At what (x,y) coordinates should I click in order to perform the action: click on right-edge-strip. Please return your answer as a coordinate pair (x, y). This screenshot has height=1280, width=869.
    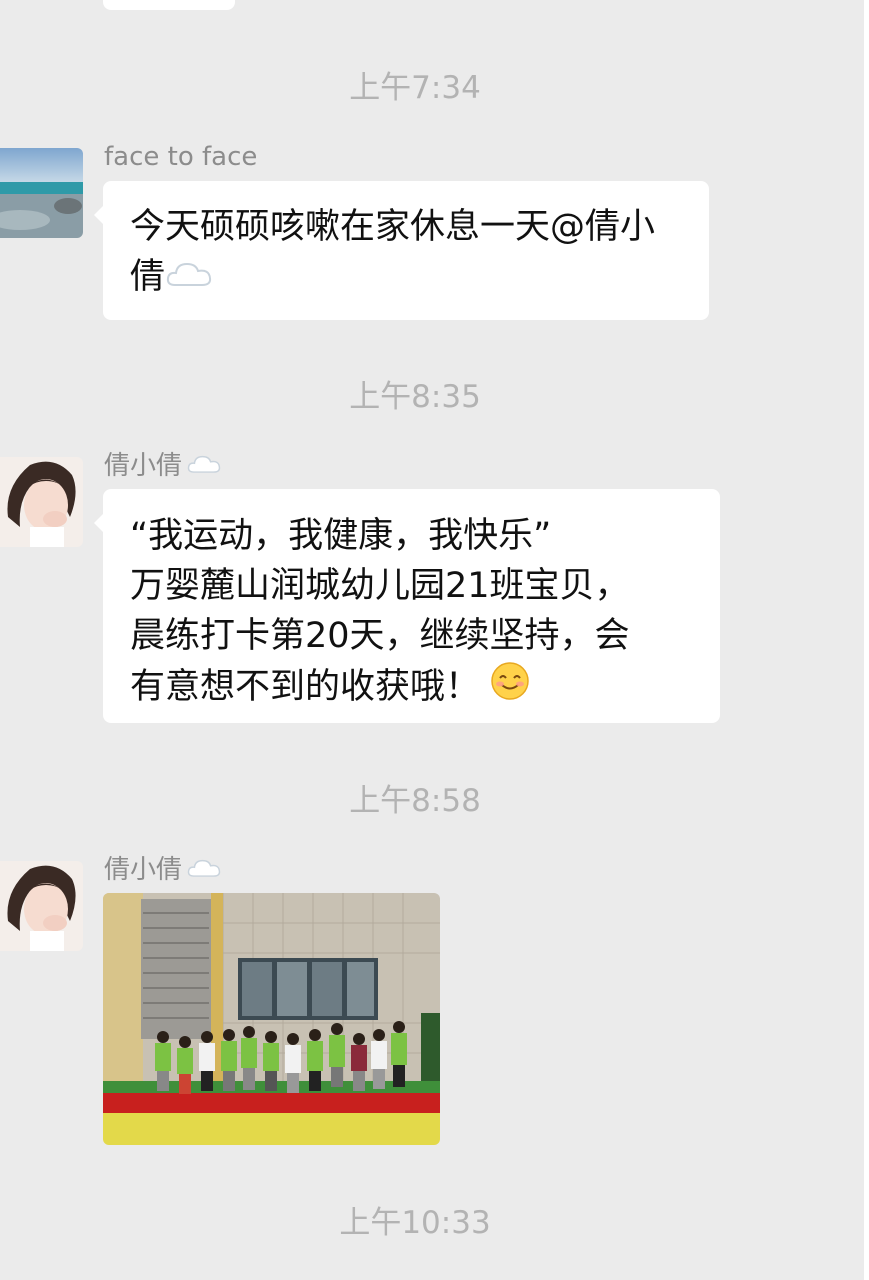
    Looking at the image, I should click on (866, 640).